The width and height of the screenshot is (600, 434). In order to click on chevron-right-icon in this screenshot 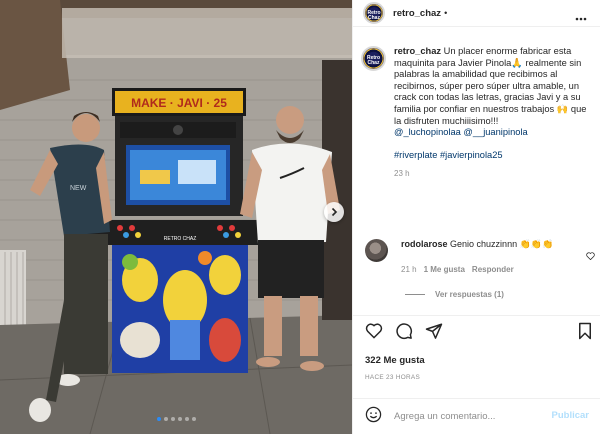, I will do `click(334, 212)`.